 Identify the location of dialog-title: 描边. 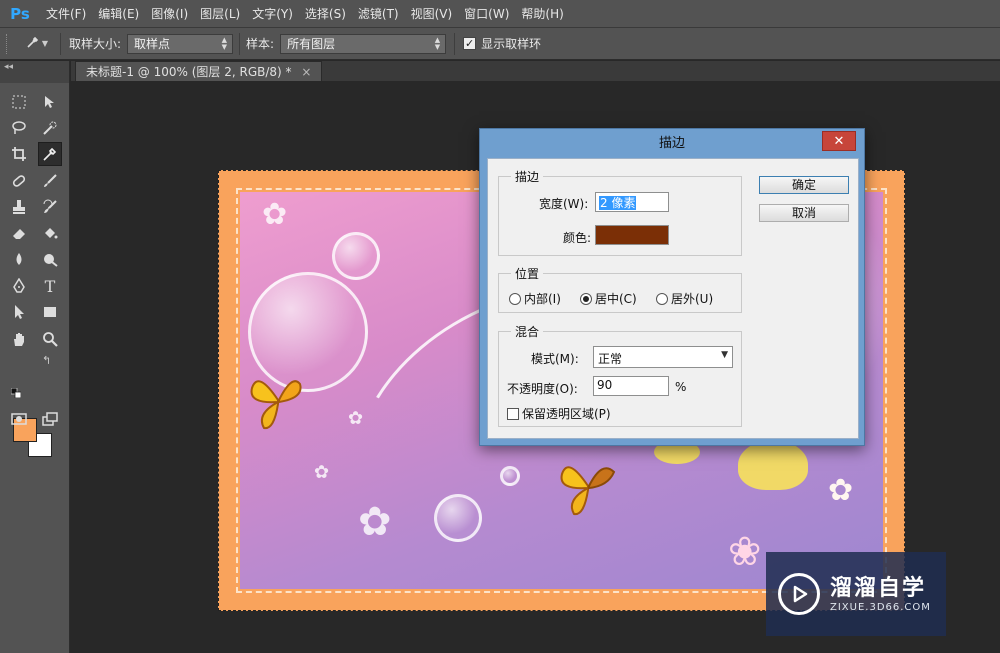
(671, 143).